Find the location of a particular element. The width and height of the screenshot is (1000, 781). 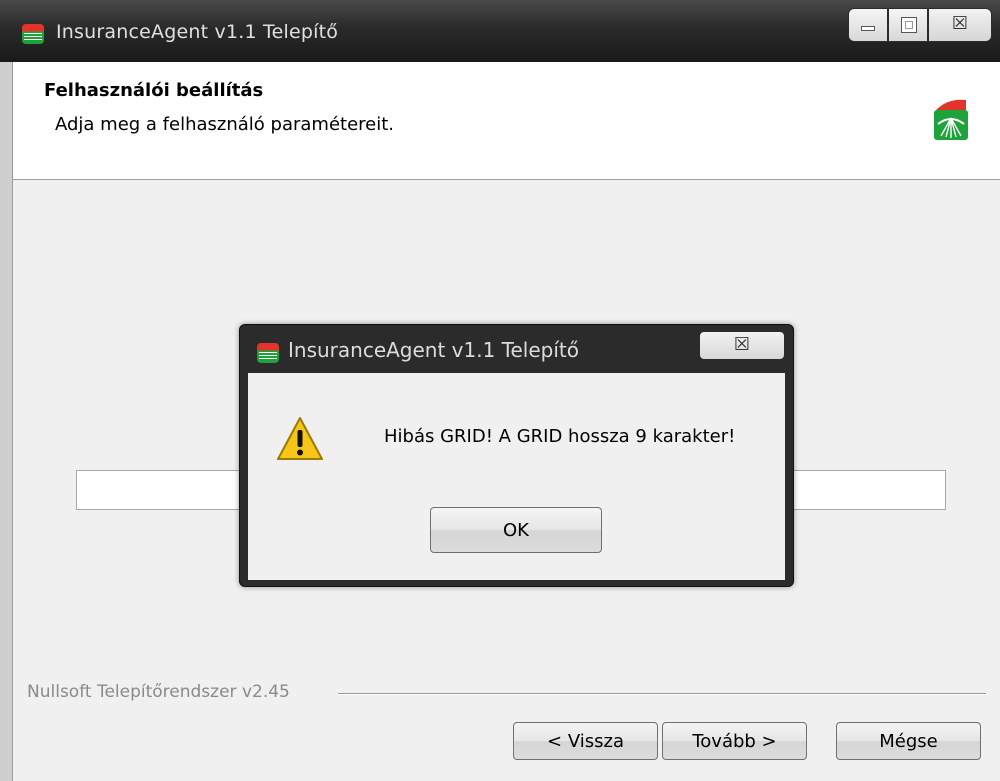

window-left-border is located at coordinates (6, 421).